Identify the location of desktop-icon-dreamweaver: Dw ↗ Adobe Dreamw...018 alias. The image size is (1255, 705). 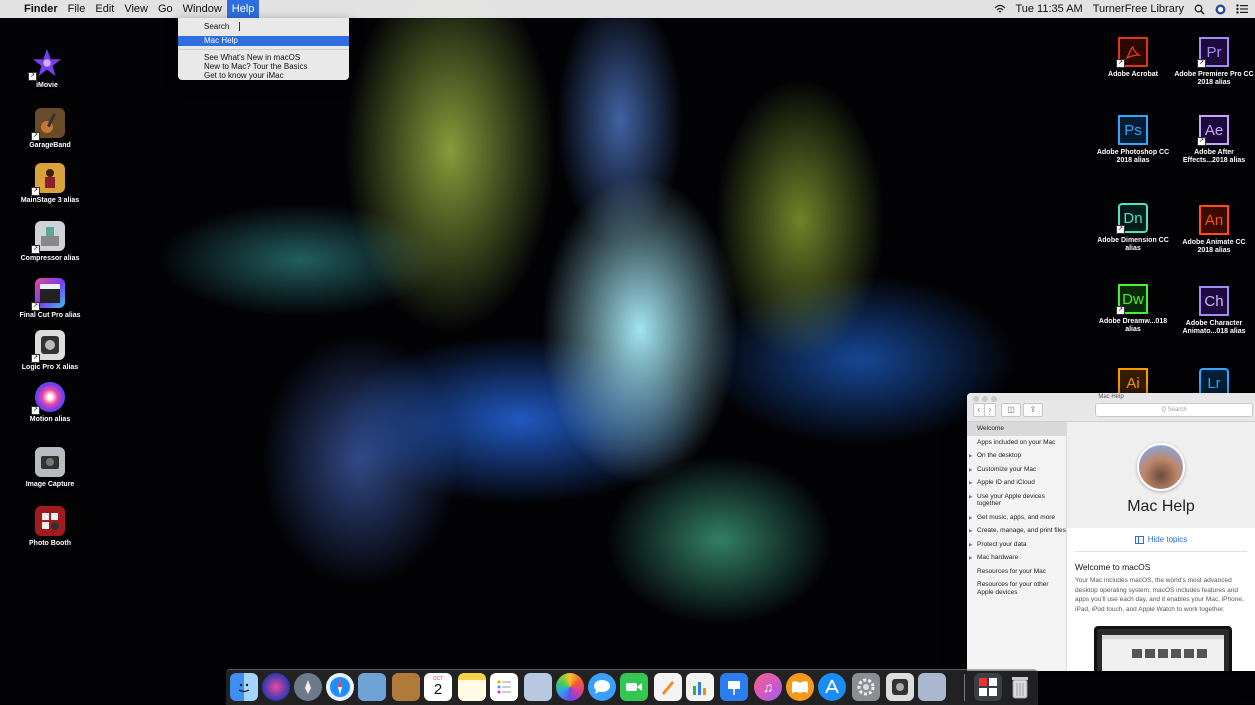
(1133, 309).